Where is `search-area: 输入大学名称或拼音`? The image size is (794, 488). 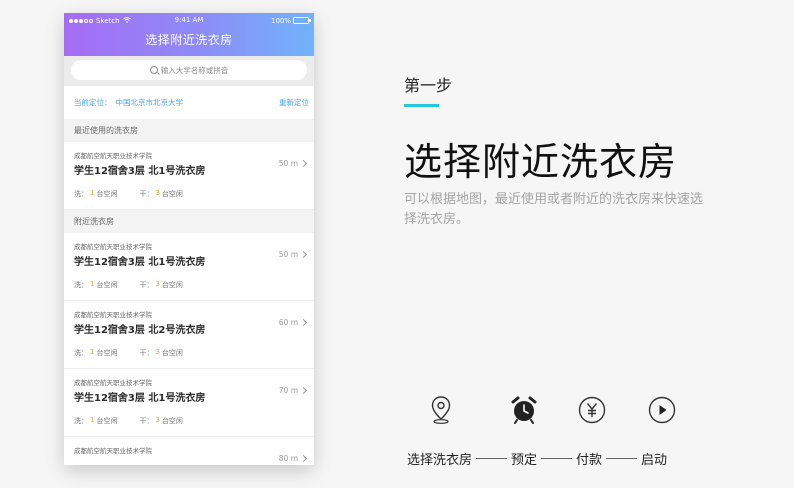 search-area: 输入大学名称或拼音 is located at coordinates (189, 71).